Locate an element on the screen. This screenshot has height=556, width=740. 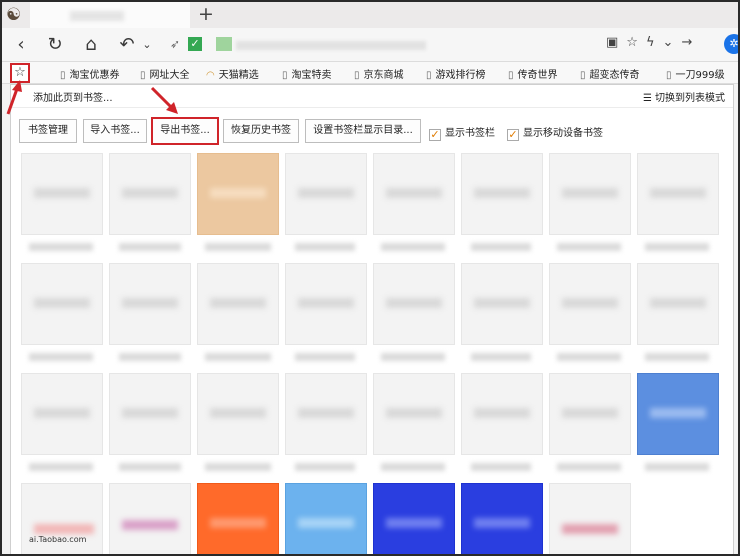
bookmark-item: ▯ 超变态传奇 is located at coordinates (610, 73).